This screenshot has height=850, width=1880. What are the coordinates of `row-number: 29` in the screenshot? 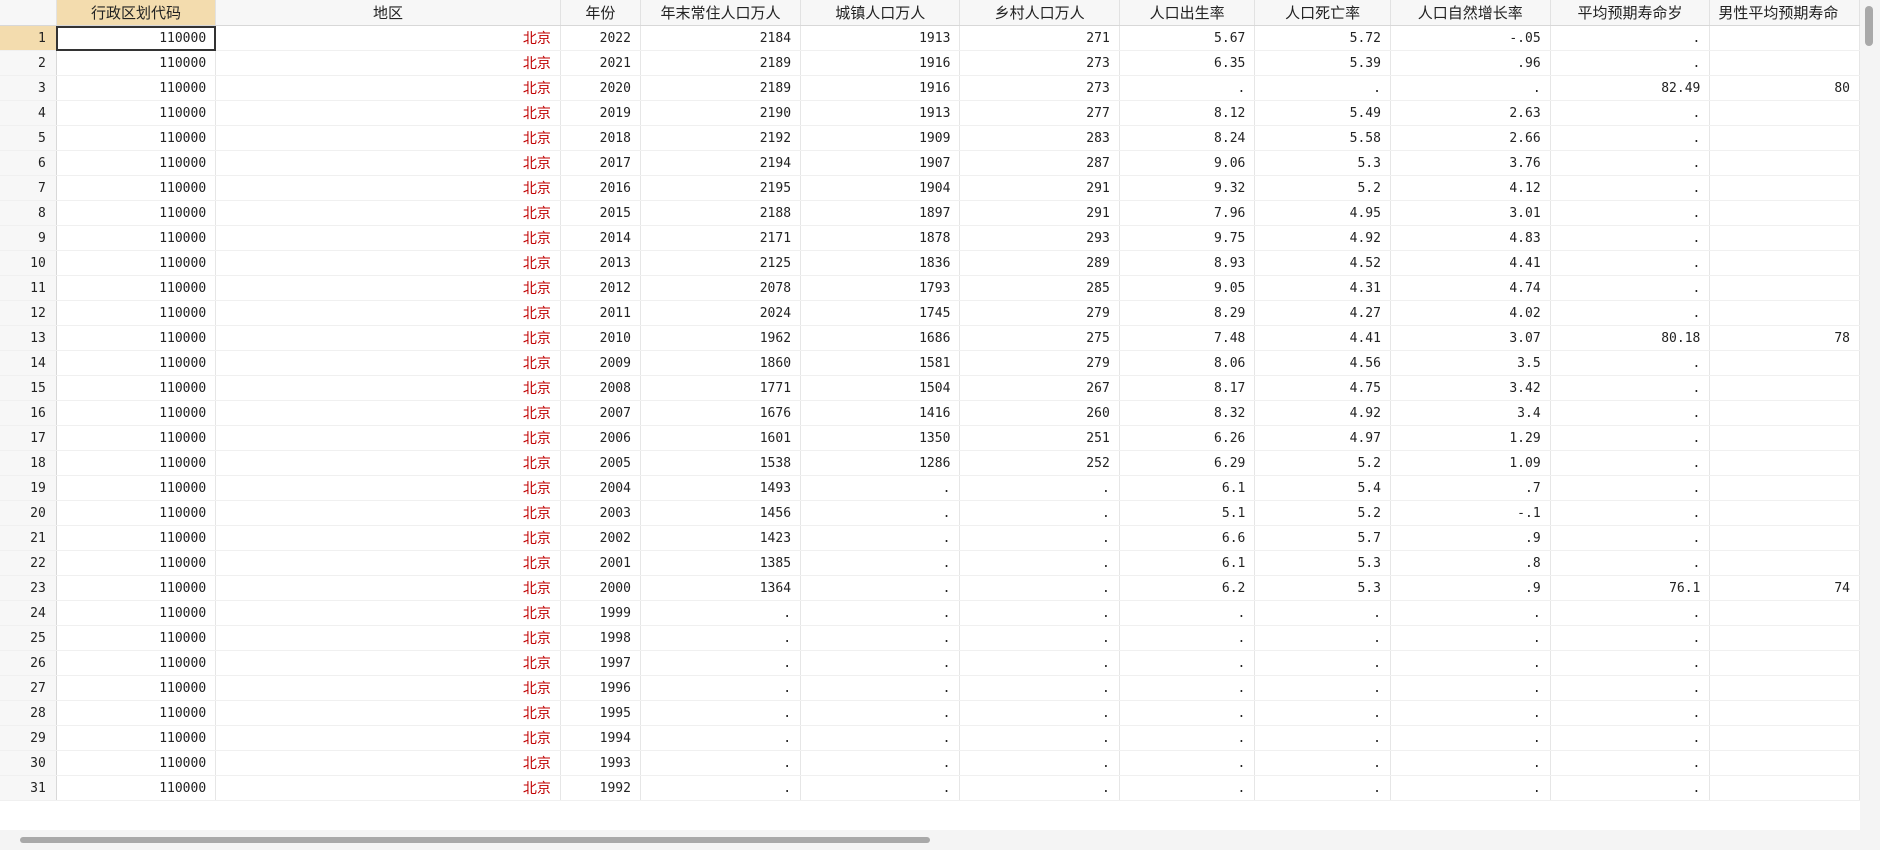 It's located at (28, 738).